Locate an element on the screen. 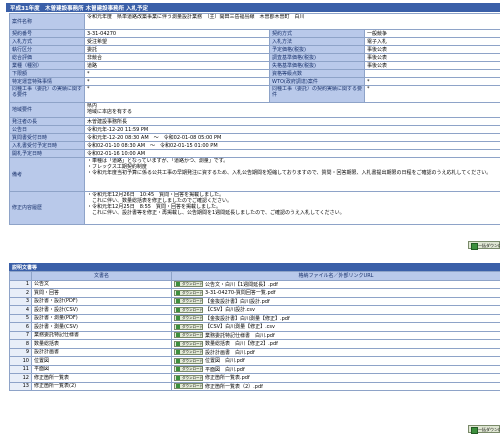  contract-type: 一般競争 is located at coordinates (432, 33).